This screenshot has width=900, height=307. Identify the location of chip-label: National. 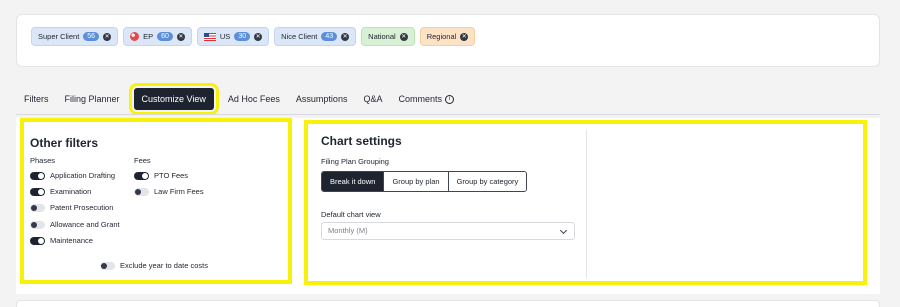
(382, 36).